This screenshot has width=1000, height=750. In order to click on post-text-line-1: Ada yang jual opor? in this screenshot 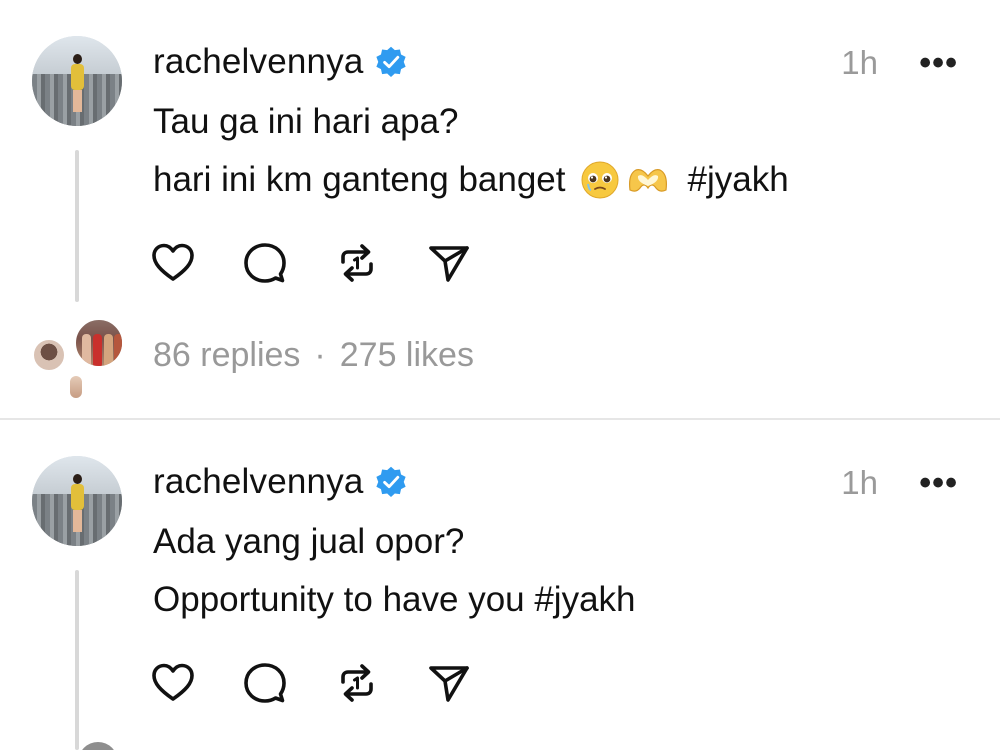, I will do `click(308, 542)`.